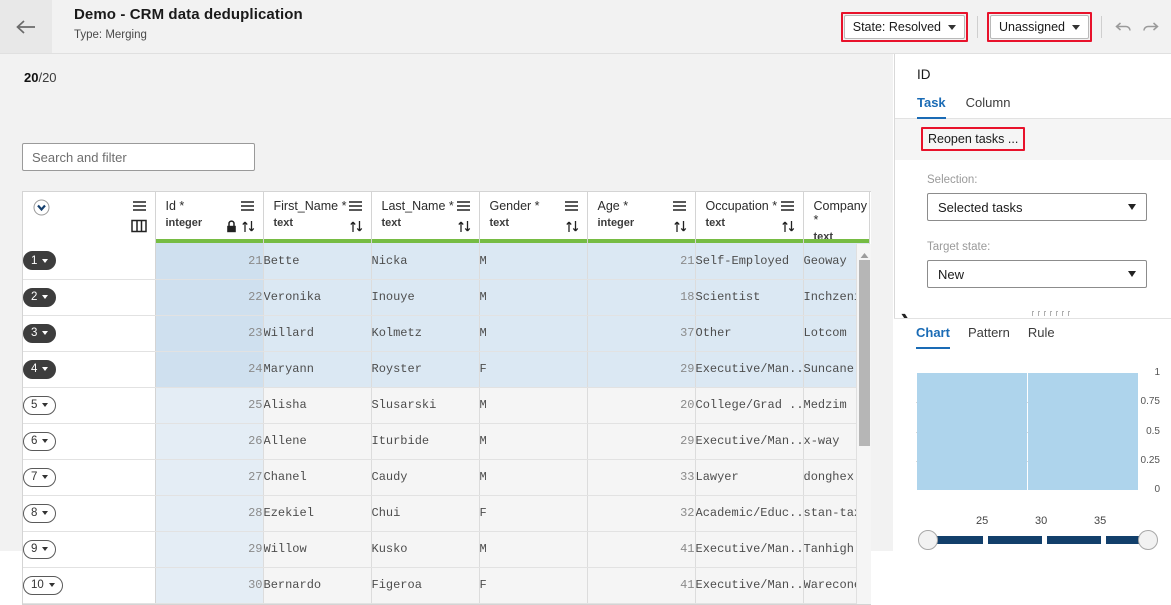 The width and height of the screenshot is (1171, 605). What do you see at coordinates (209, 441) in the screenshot?
I see `cell-id: 26` at bounding box center [209, 441].